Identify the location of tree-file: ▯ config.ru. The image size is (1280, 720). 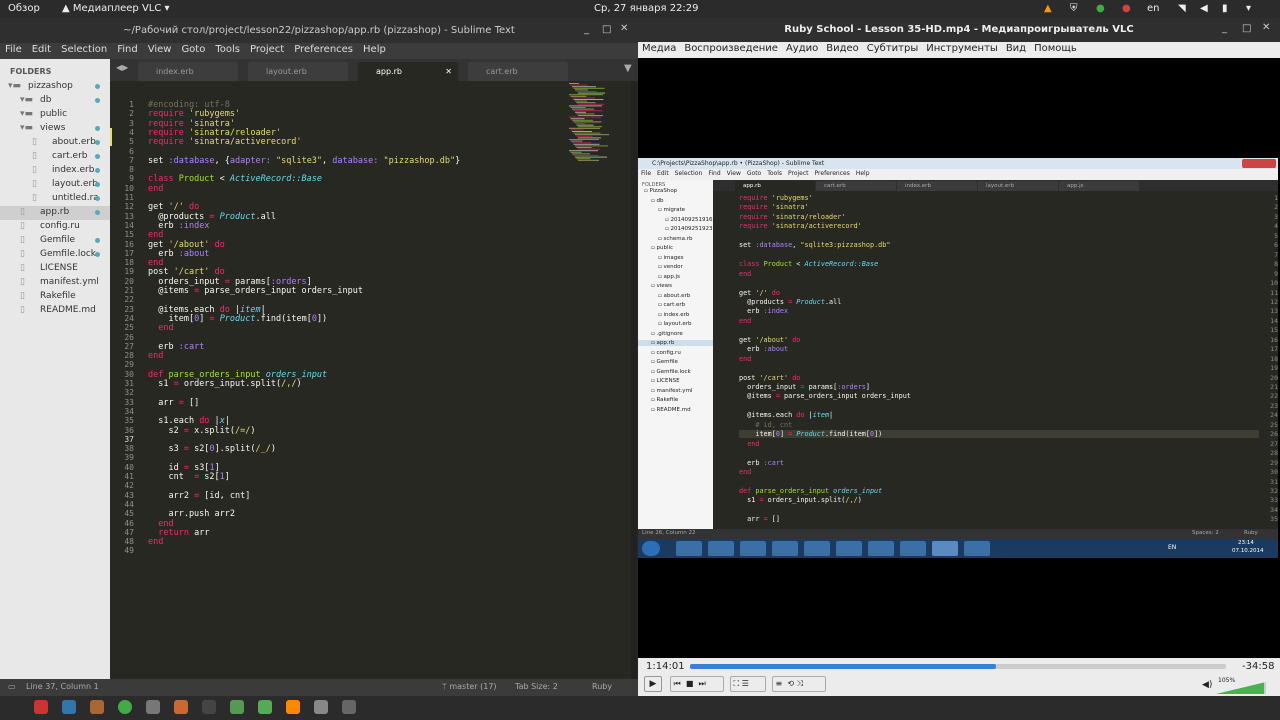
(55, 227).